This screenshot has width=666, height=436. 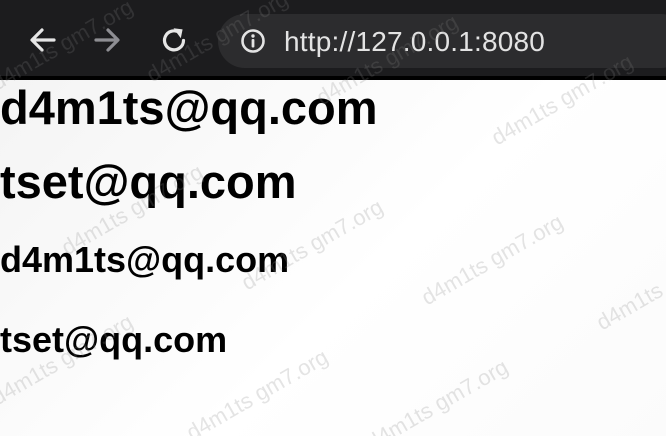 I want to click on forward-button, so click(x=107, y=40).